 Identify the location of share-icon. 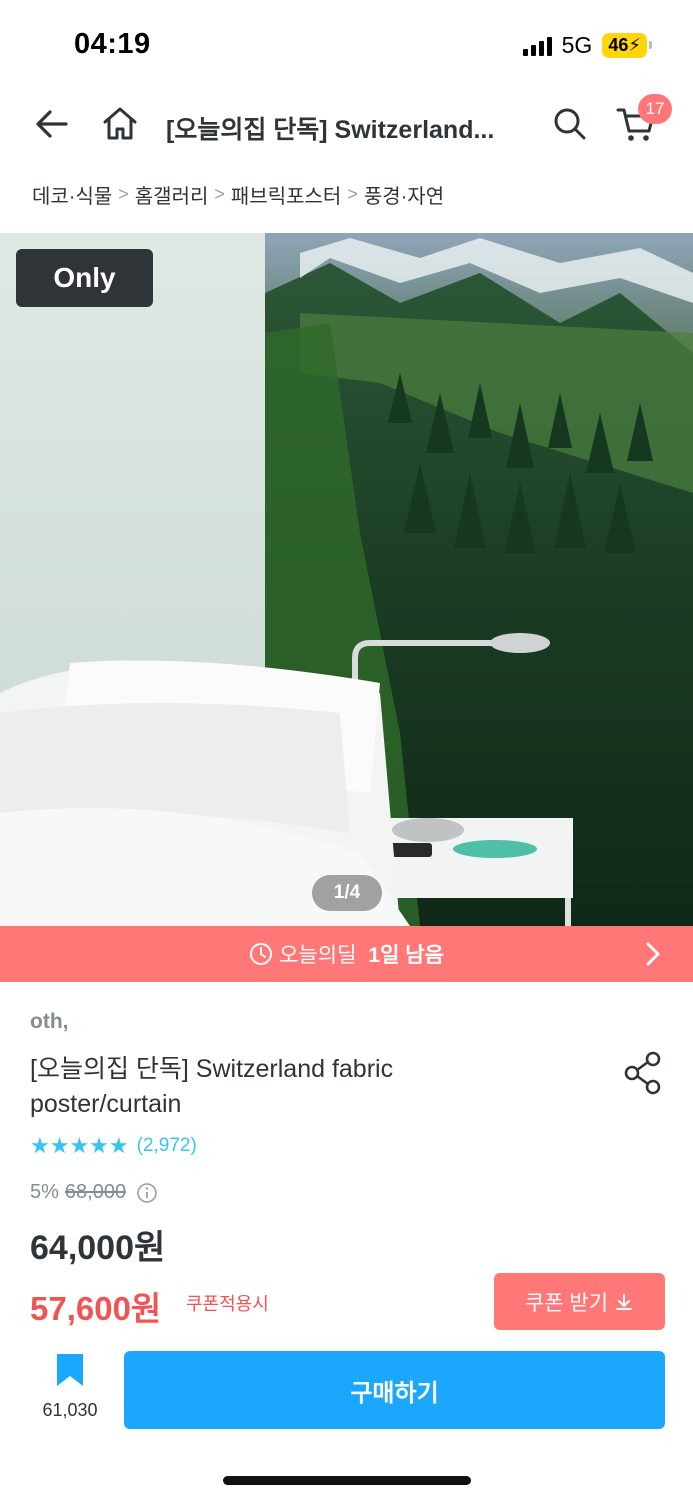
(642, 1073).